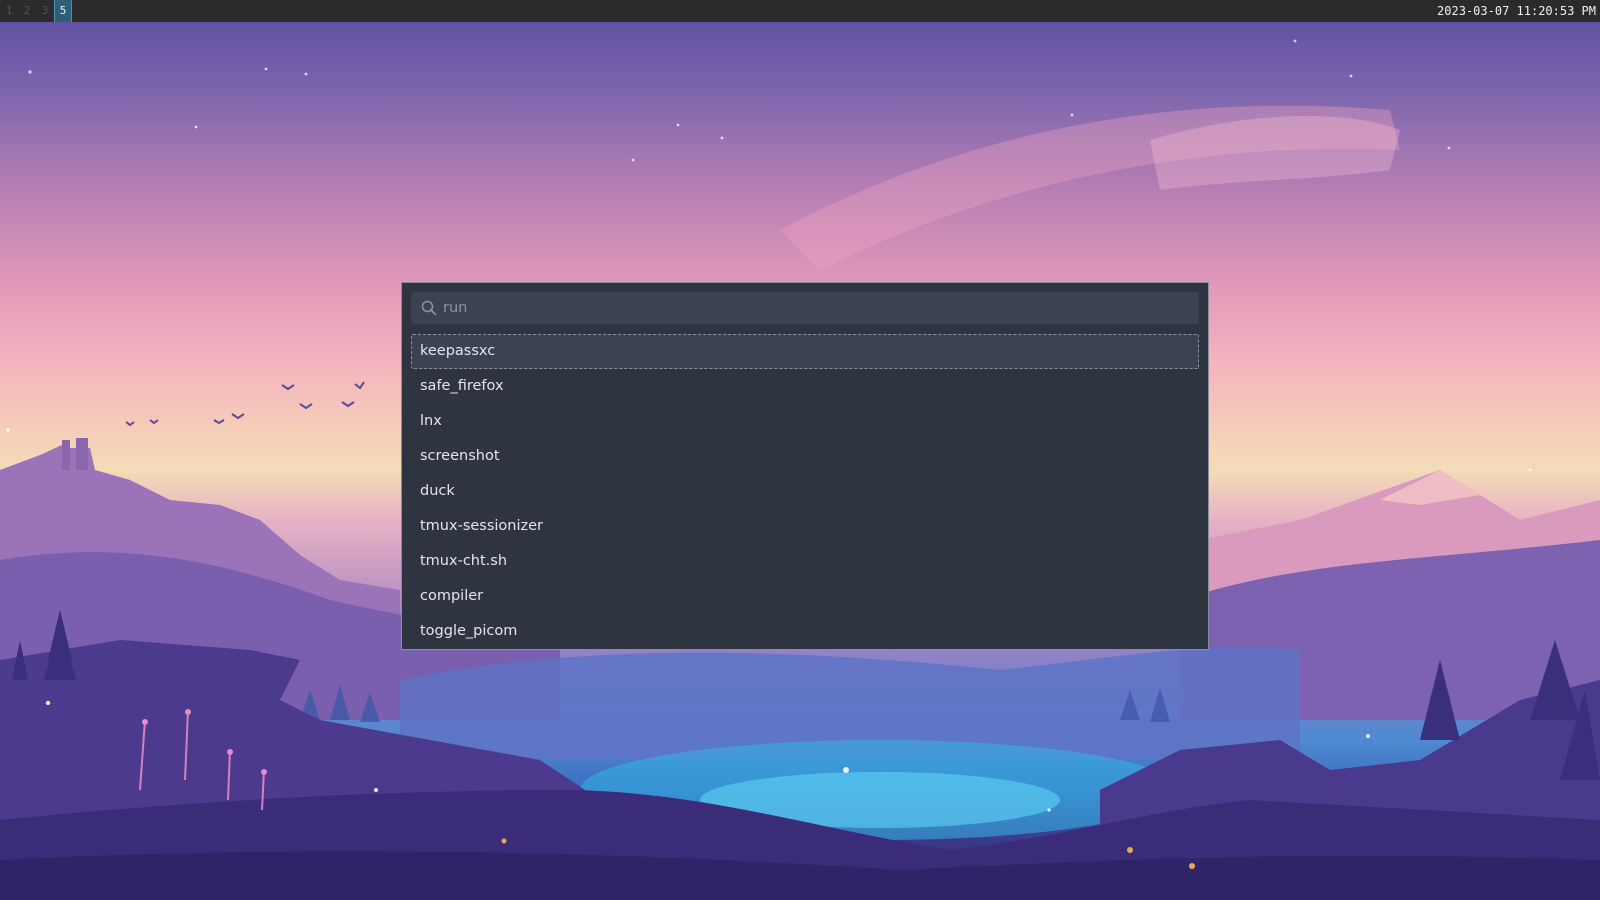  I want to click on workspace-5-active: 5, so click(63, 11).